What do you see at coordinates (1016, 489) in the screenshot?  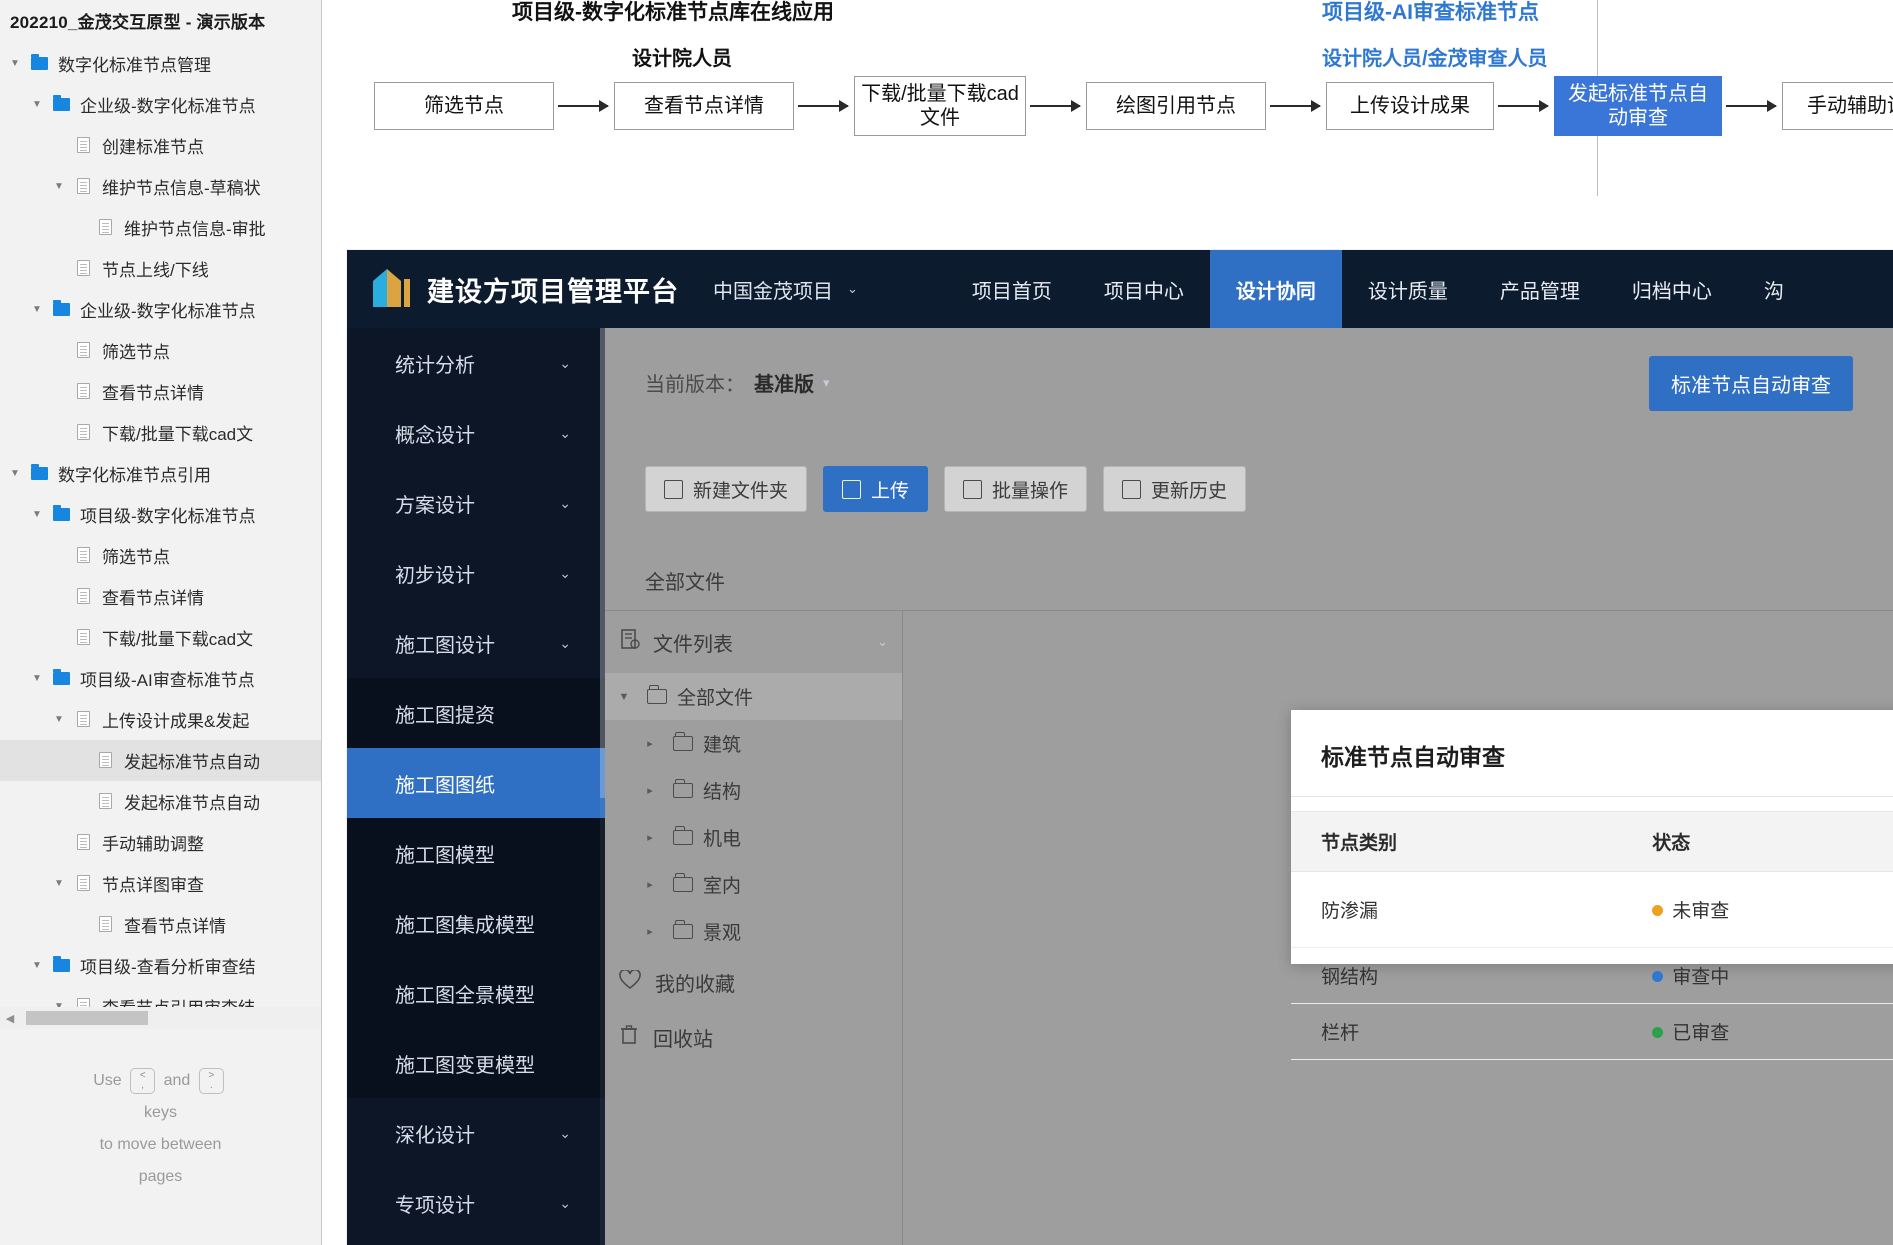 I see `toolbar-button: 批量操作` at bounding box center [1016, 489].